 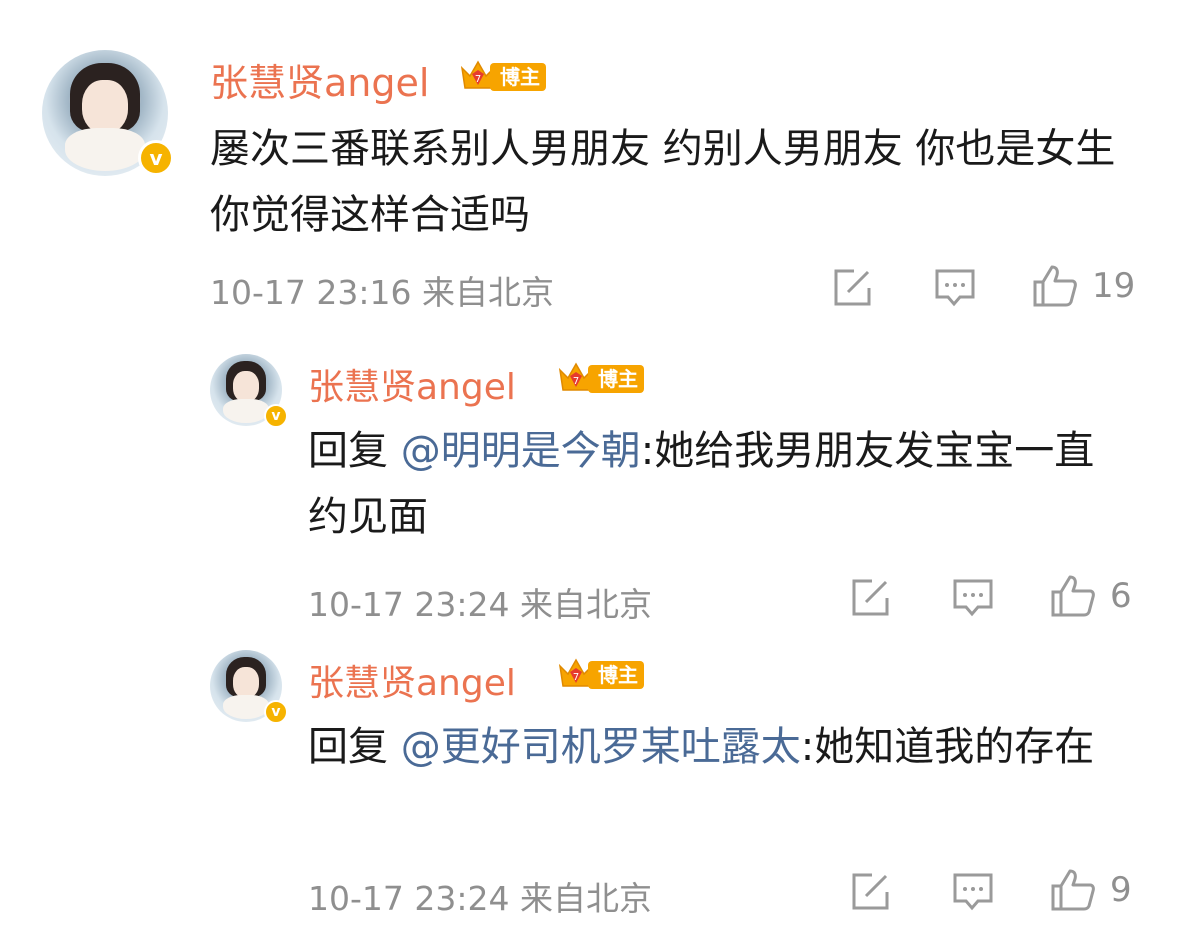 What do you see at coordinates (1114, 286) in the screenshot?
I see `like-count: 19` at bounding box center [1114, 286].